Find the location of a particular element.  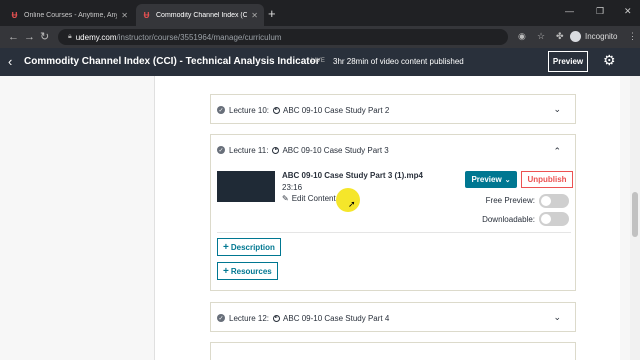

url-host: udemy.com is located at coordinates (96, 37).